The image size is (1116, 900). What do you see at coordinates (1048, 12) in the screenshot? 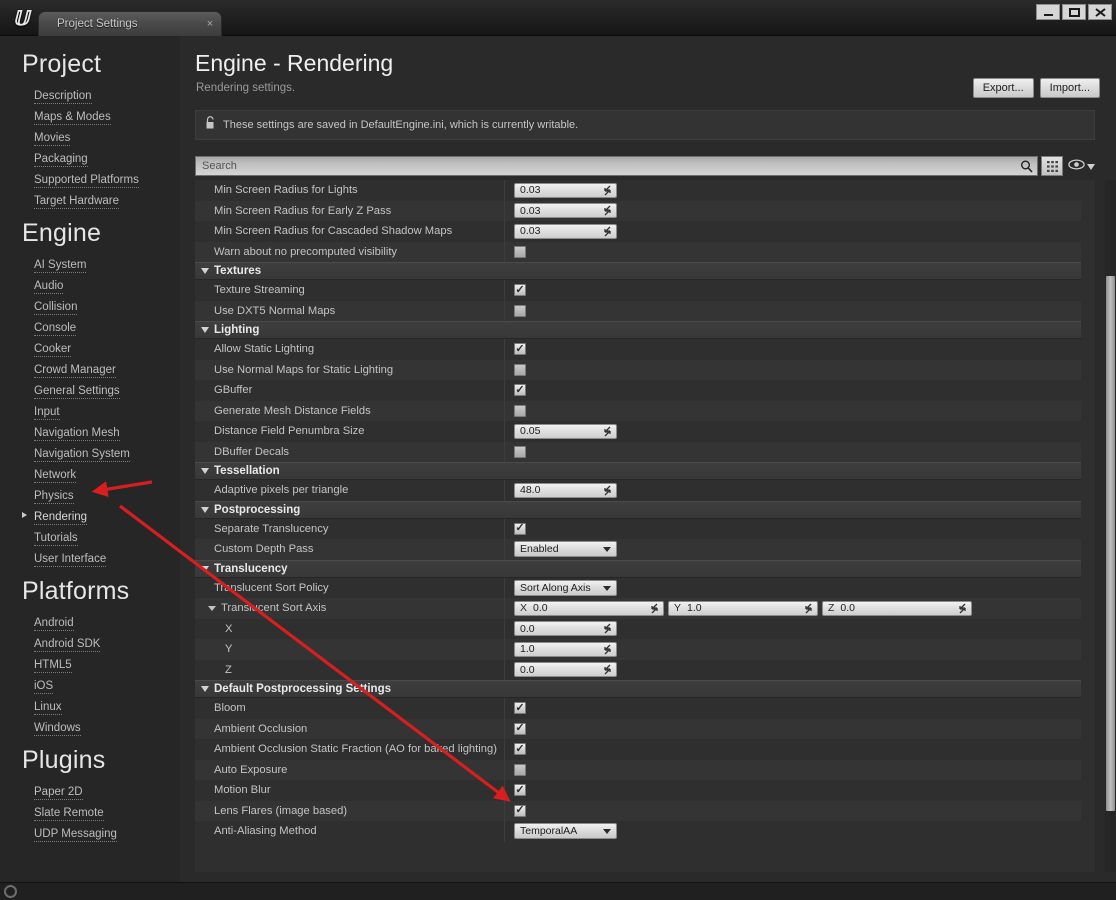
I see `minimize-button` at bounding box center [1048, 12].